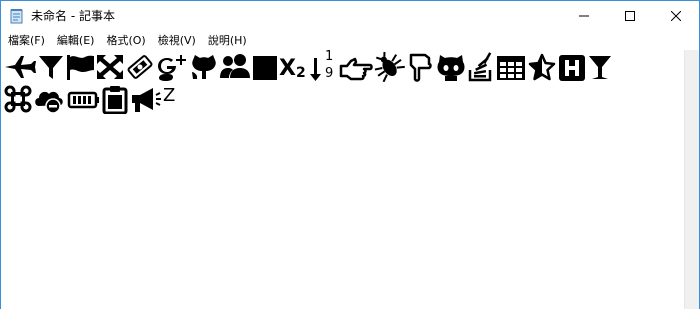 This screenshot has height=309, width=700. Describe the element at coordinates (300, 73) in the screenshot. I see `subscript-2: 2` at that location.